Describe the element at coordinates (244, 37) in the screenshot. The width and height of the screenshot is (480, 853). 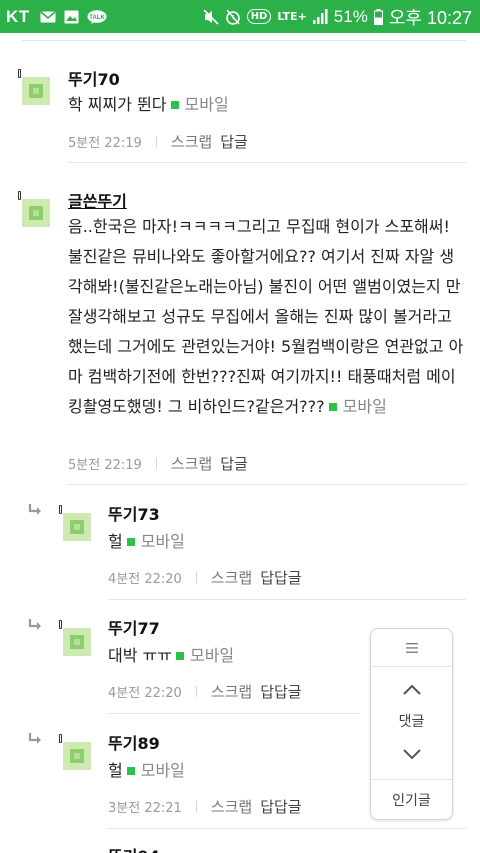
I see `top-divider` at that location.